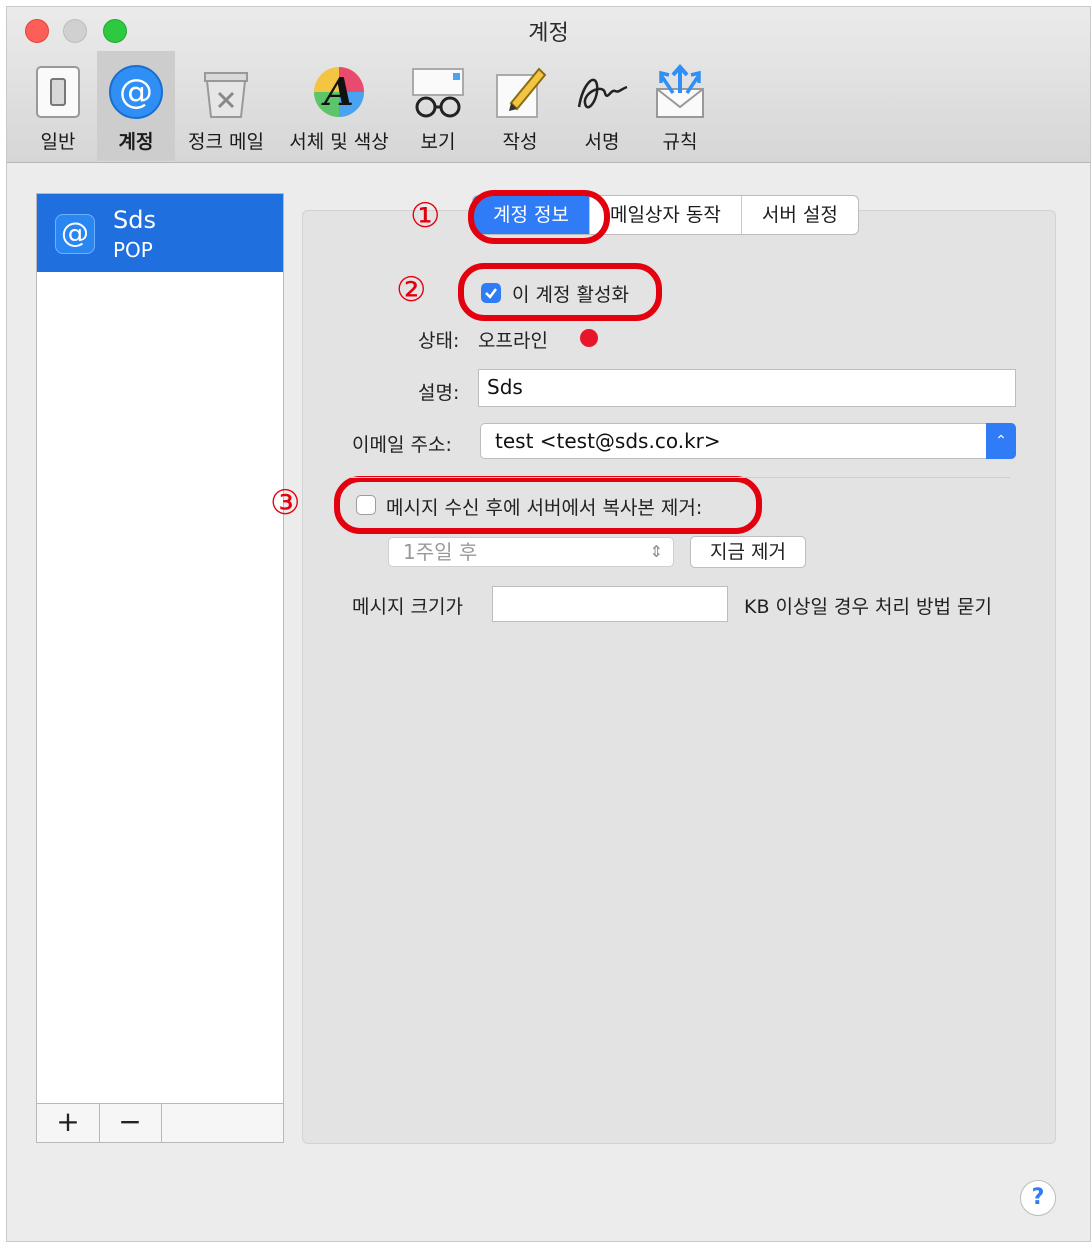 The width and height of the screenshot is (1091, 1244). Describe the element at coordinates (680, 142) in the screenshot. I see `toolbar-label: 규칙` at that location.